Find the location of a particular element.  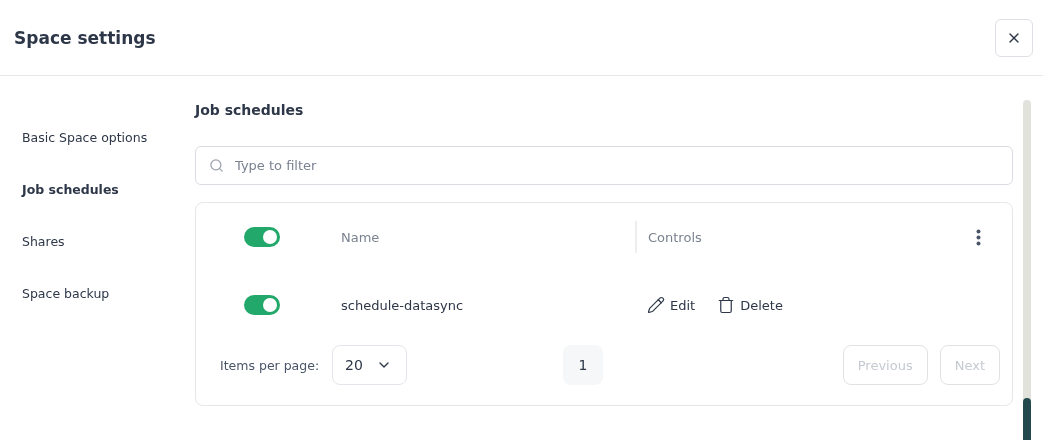

delete-button: Delete is located at coordinates (750, 305).